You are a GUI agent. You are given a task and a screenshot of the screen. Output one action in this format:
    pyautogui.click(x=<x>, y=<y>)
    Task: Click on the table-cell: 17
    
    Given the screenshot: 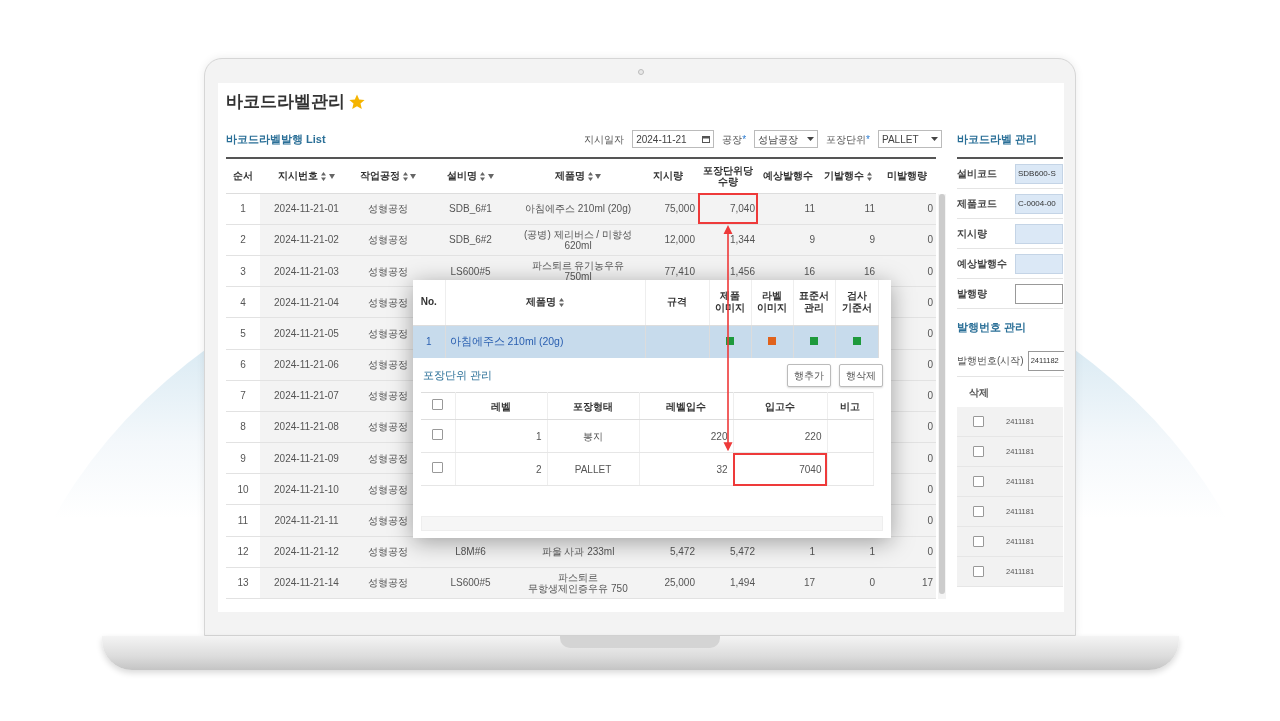 What is the action you would take?
    pyautogui.click(x=907, y=583)
    